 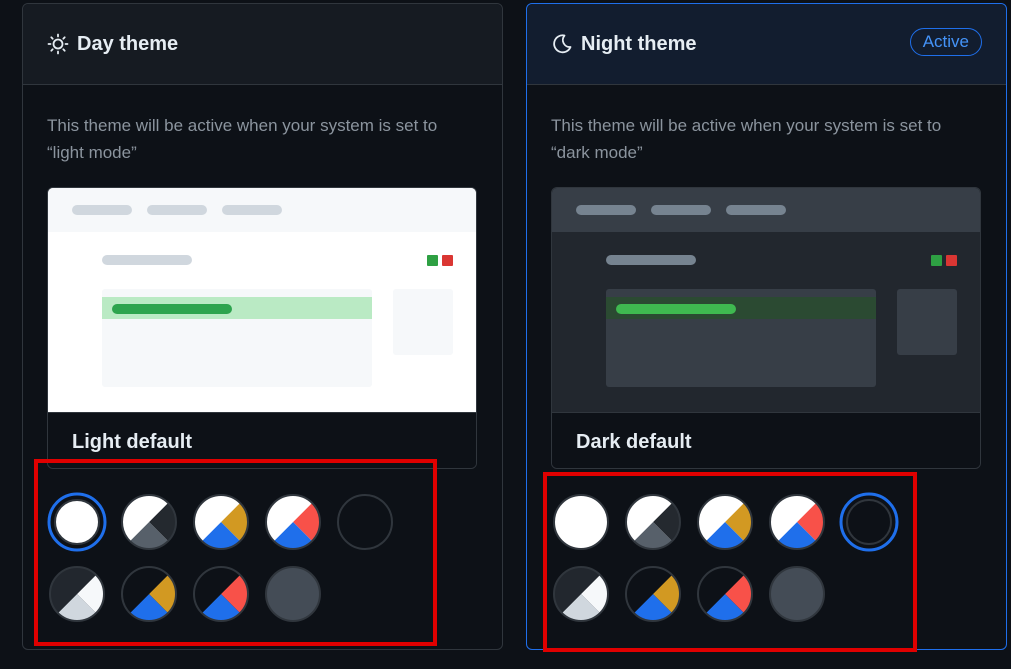 I want to click on highlight-box-day, so click(x=235, y=552).